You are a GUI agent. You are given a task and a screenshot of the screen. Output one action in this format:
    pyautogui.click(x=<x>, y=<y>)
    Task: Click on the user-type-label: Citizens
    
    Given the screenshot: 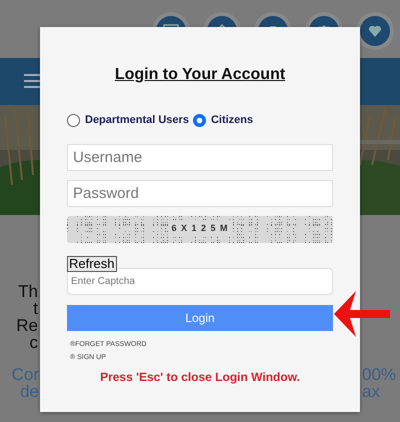 What is the action you would take?
    pyautogui.click(x=232, y=120)
    